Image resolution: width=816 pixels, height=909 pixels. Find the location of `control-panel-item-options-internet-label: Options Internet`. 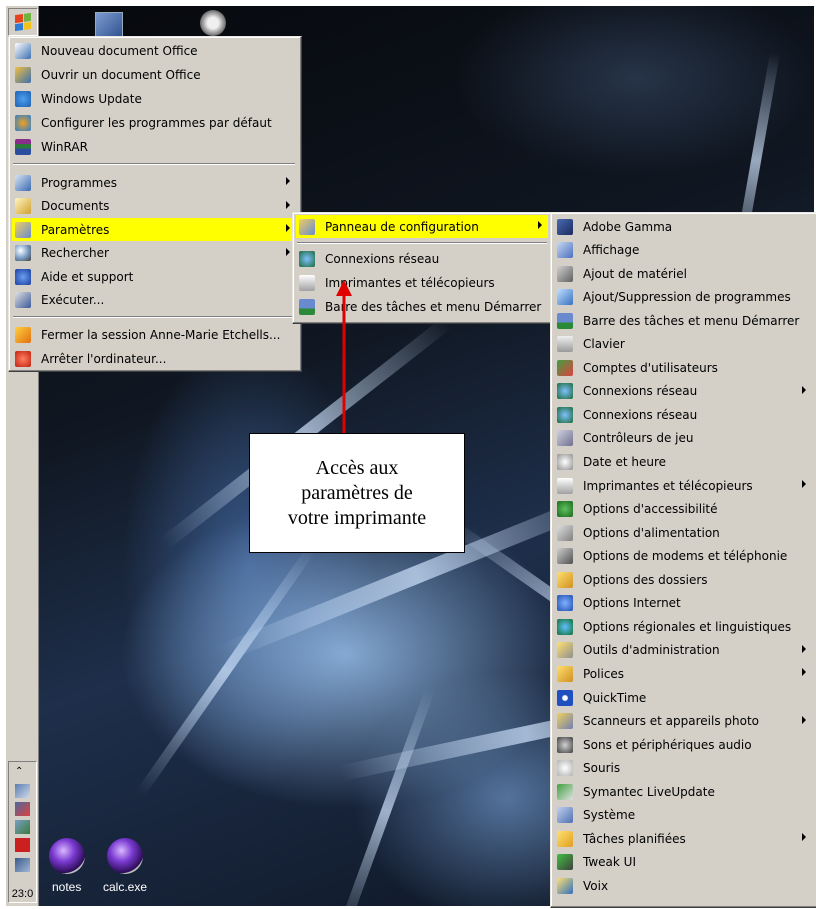

control-panel-item-options-internet-label: Options Internet is located at coordinates (632, 603).